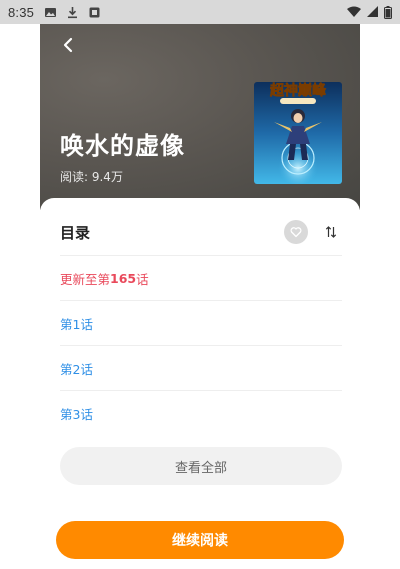 This screenshot has height=569, width=400. I want to click on chapter-row: 第3话, so click(201, 412).